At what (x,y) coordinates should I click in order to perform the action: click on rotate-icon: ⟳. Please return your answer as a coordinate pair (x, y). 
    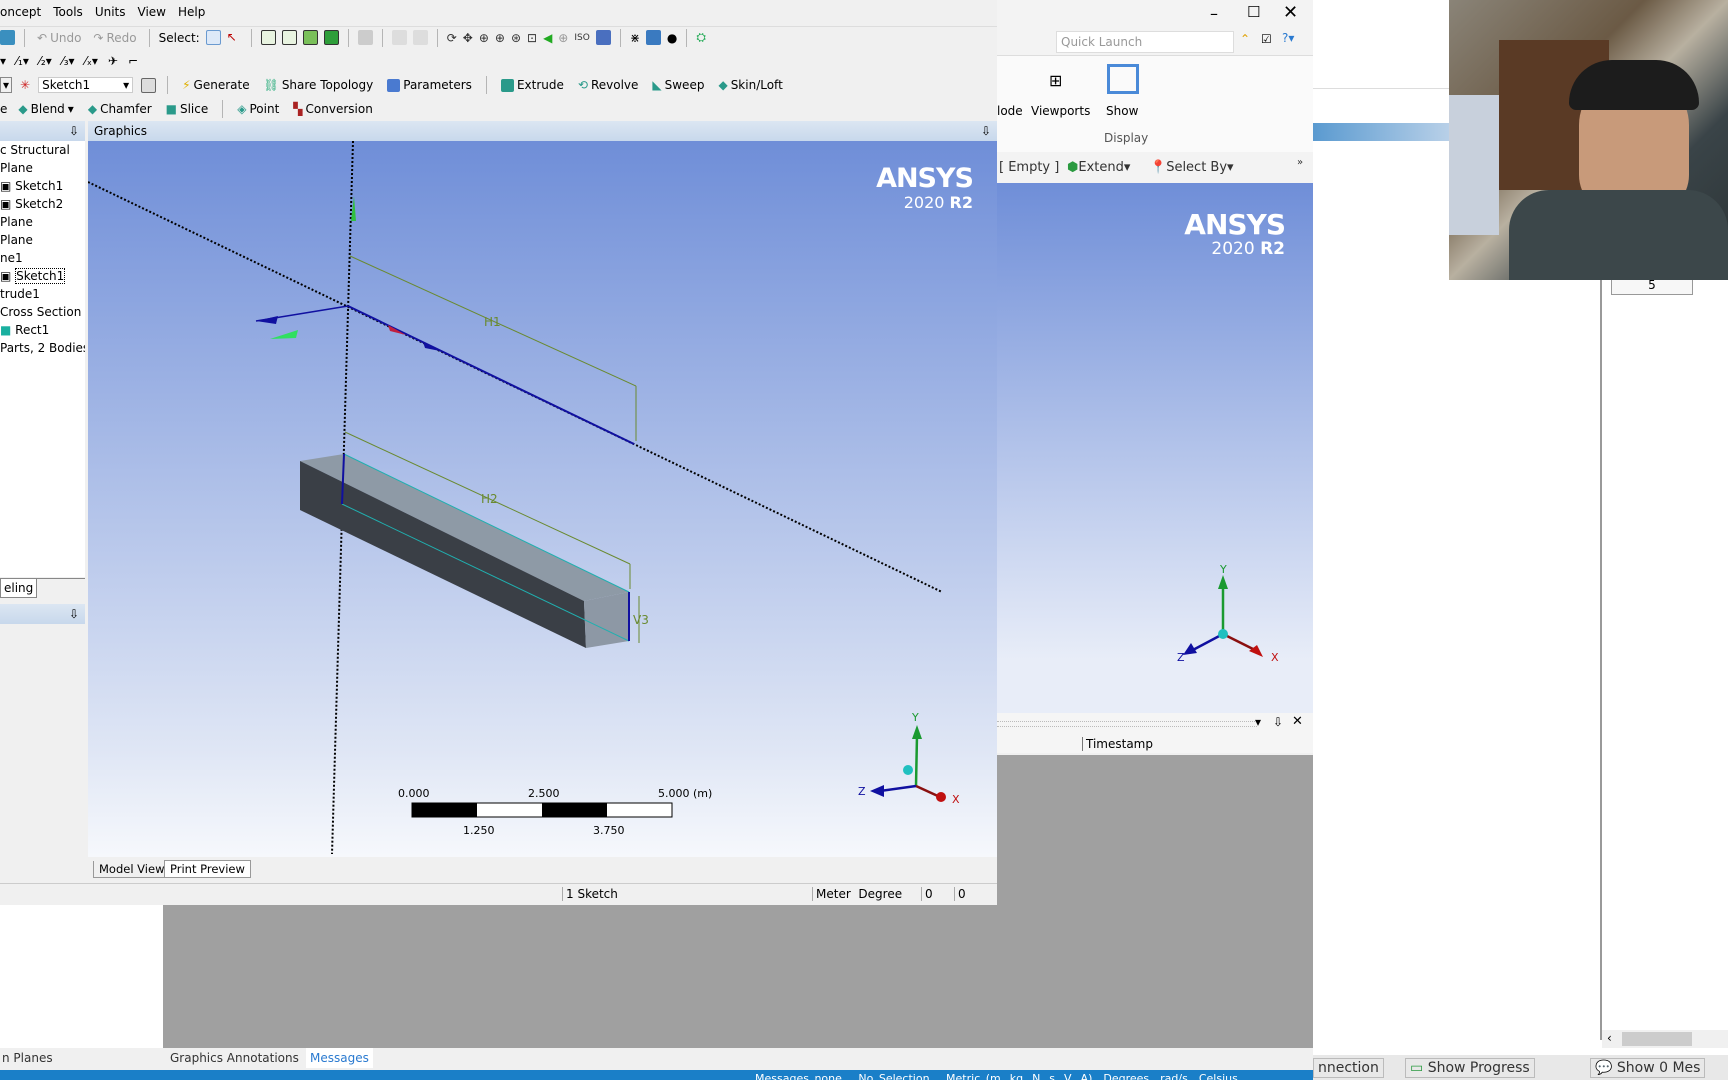
    Looking at the image, I should click on (452, 38).